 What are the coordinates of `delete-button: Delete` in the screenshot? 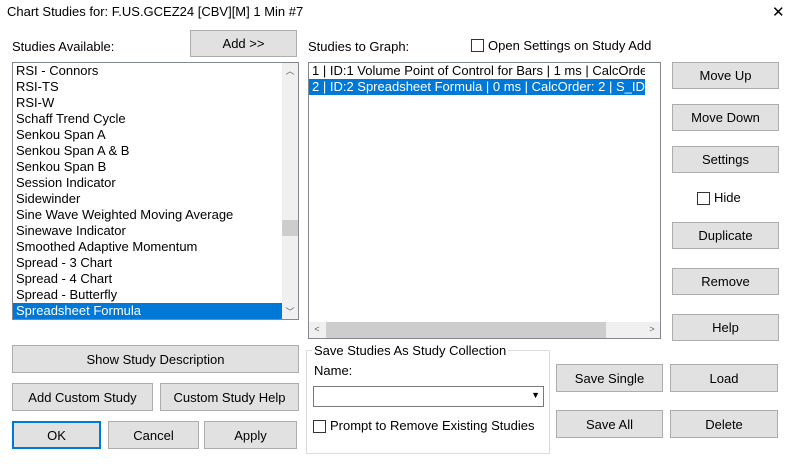 It's located at (724, 424).